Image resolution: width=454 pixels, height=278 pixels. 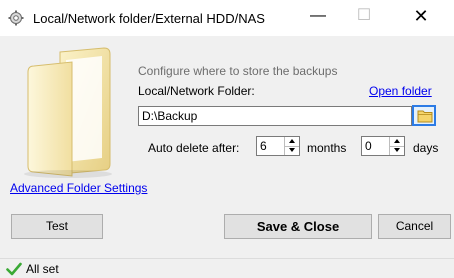 I want to click on months-stepper-buttons, so click(x=291, y=146).